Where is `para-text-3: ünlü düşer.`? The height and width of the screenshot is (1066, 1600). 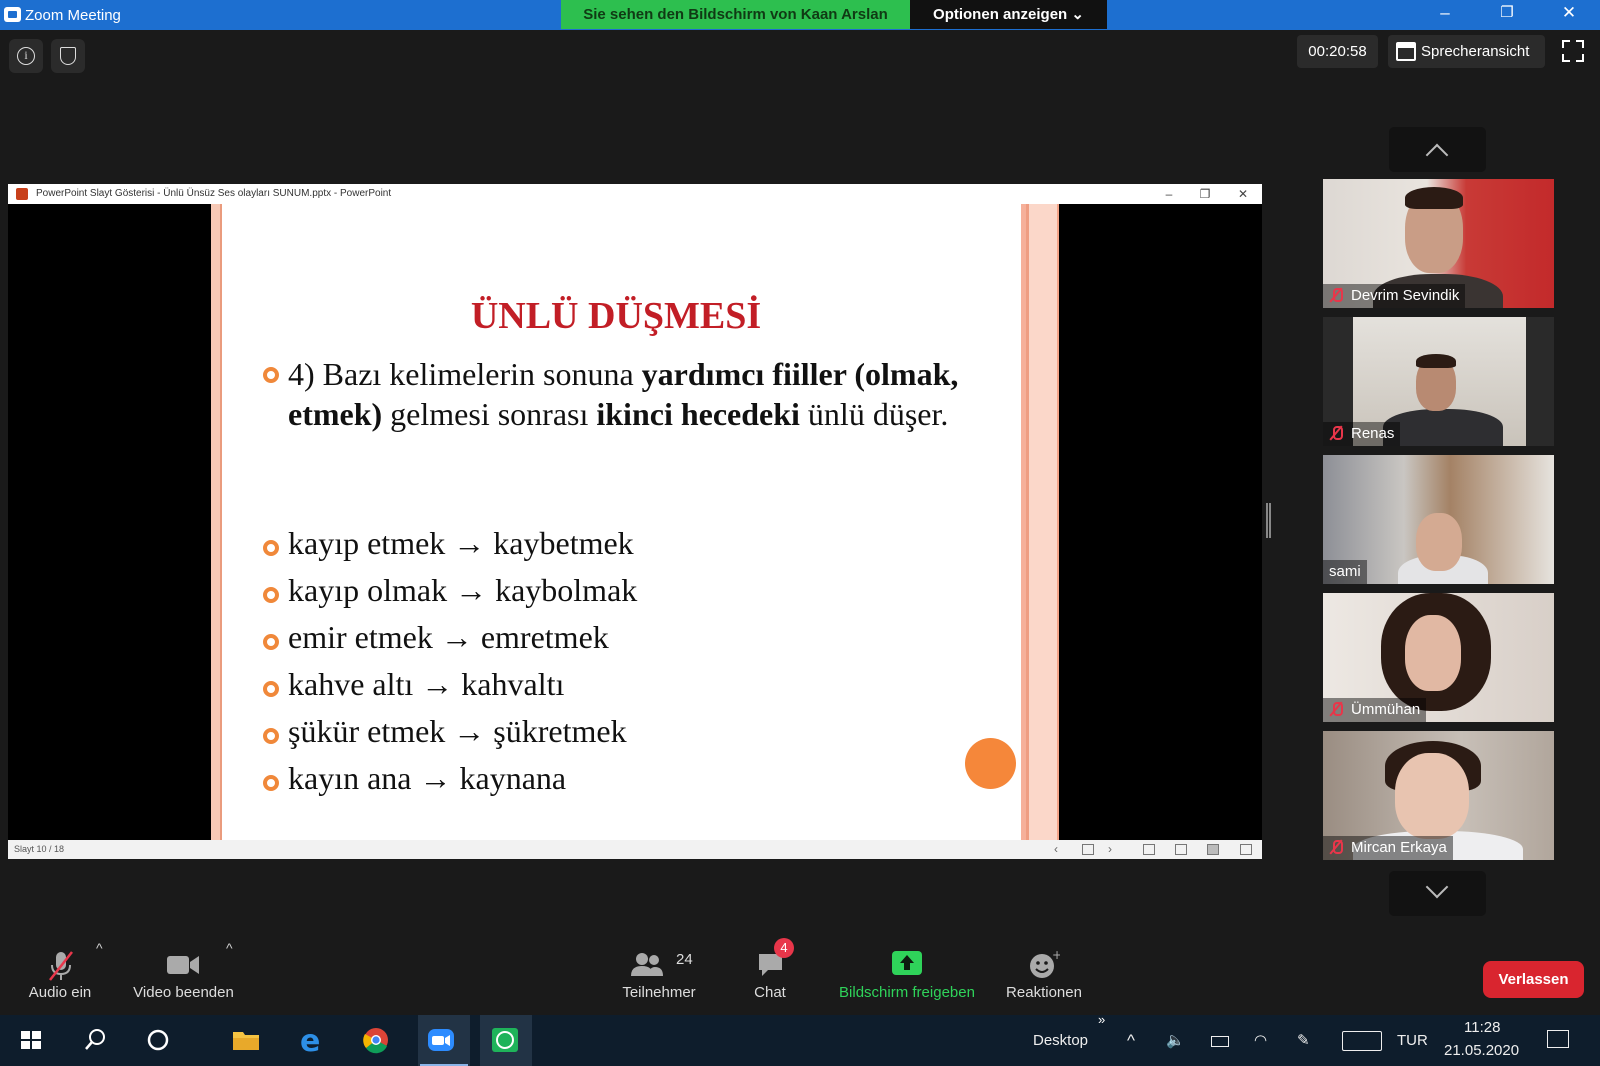 para-text-3: ünlü düşer. is located at coordinates (874, 414).